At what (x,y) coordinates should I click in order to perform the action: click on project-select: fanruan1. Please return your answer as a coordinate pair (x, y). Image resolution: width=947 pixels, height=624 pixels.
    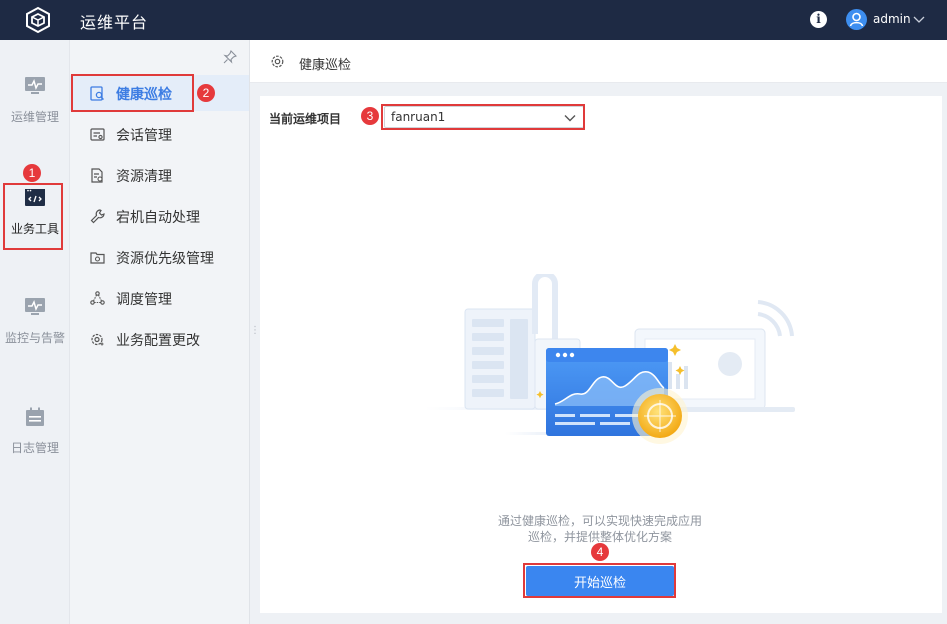
    Looking at the image, I should click on (484, 117).